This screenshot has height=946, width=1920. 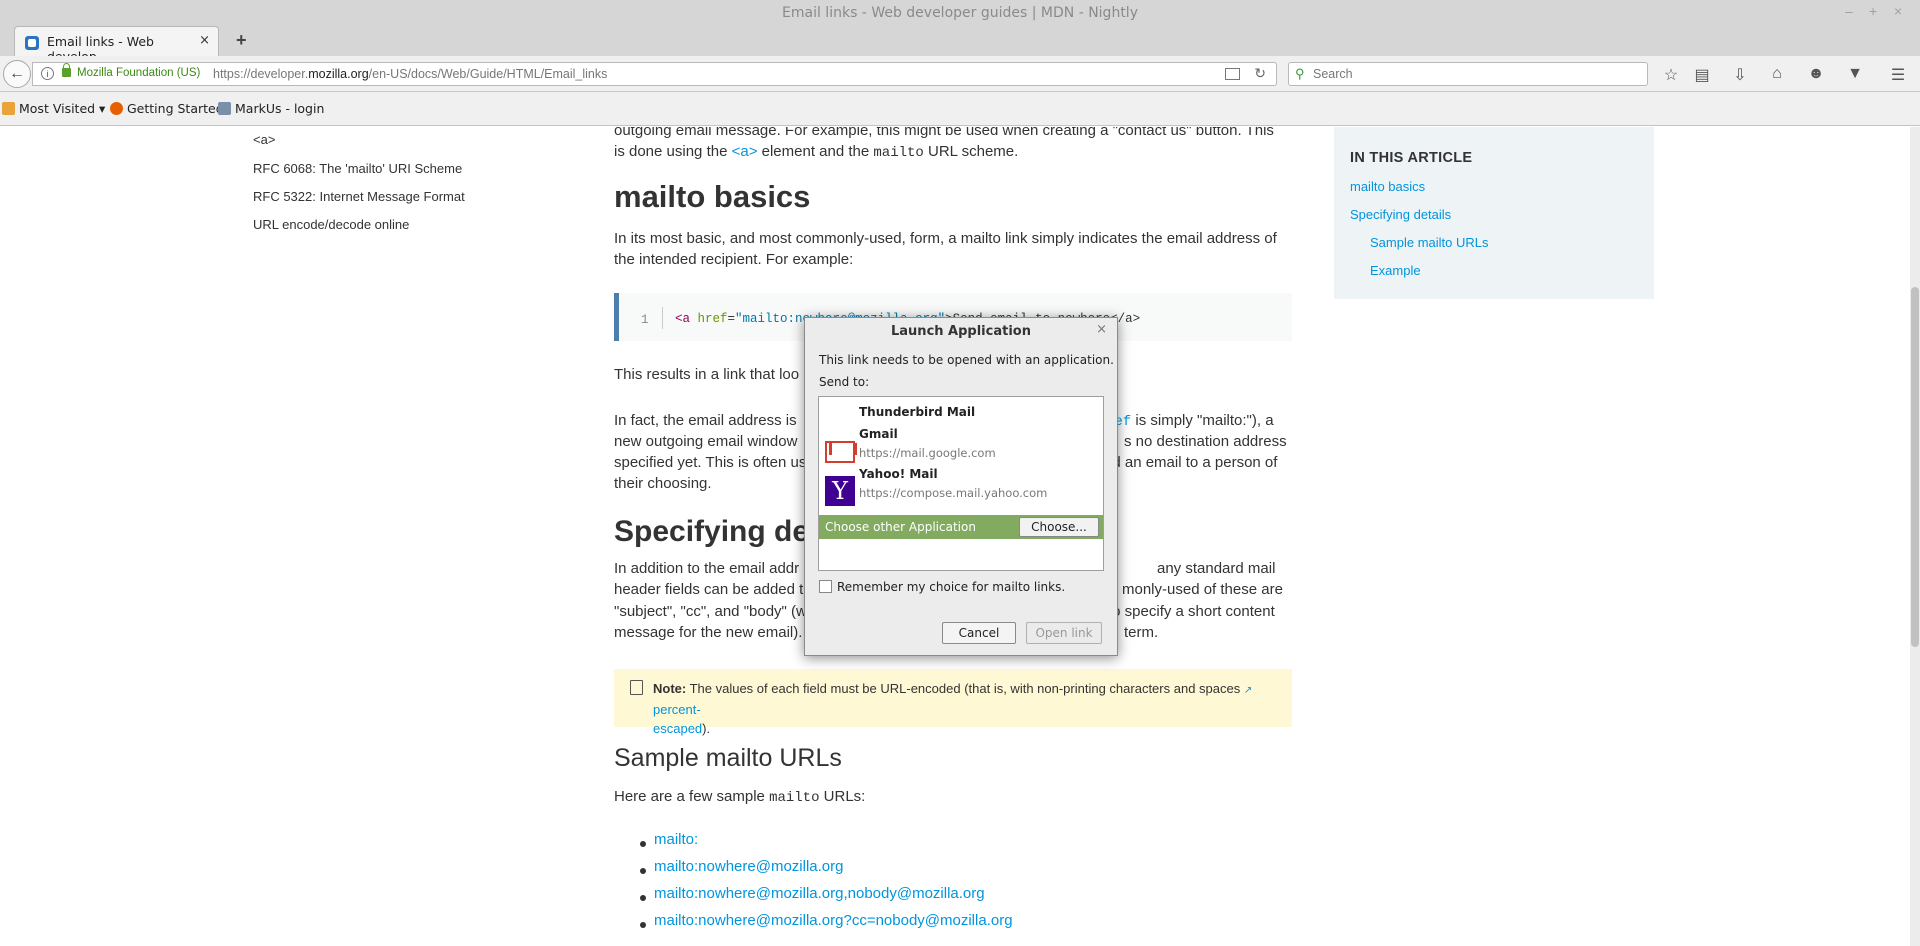 I want to click on open-link-button: Open link, so click(x=1064, y=633).